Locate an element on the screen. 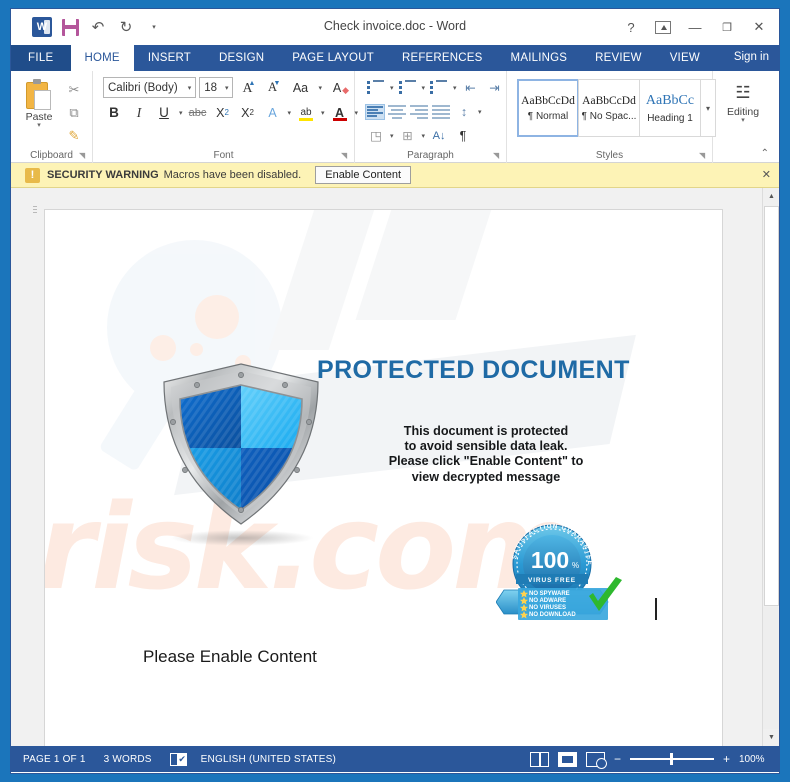 This screenshot has width=790, height=782. tab-insert: INSERT is located at coordinates (169, 58).